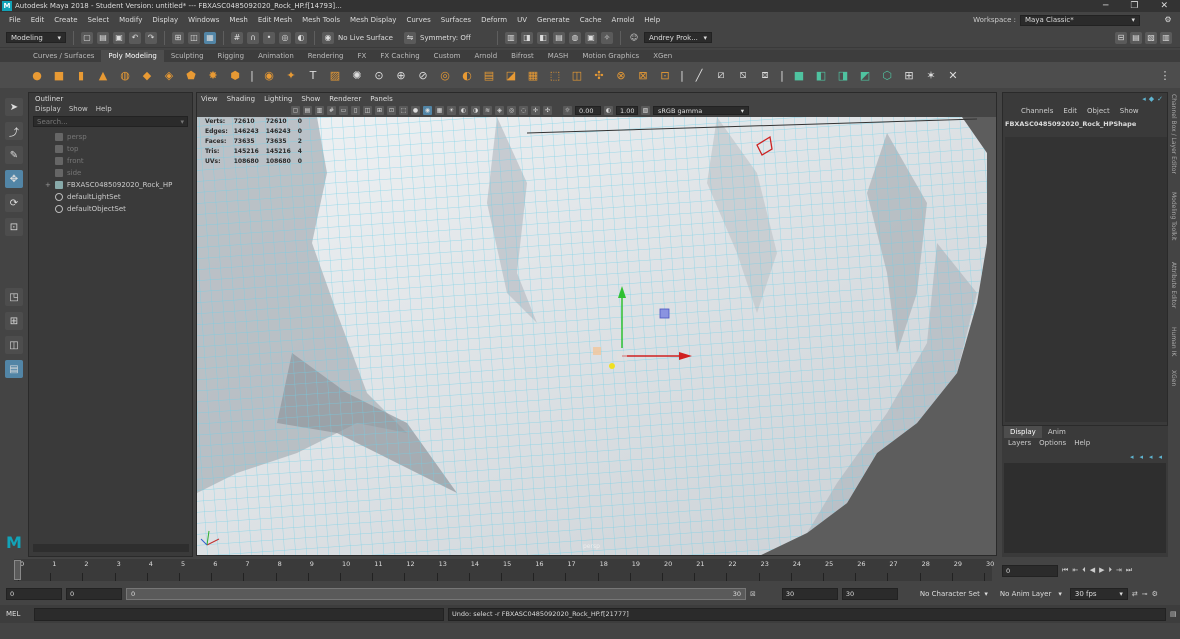  I want to click on append-polygon-icon: ◩, so click(865, 75).